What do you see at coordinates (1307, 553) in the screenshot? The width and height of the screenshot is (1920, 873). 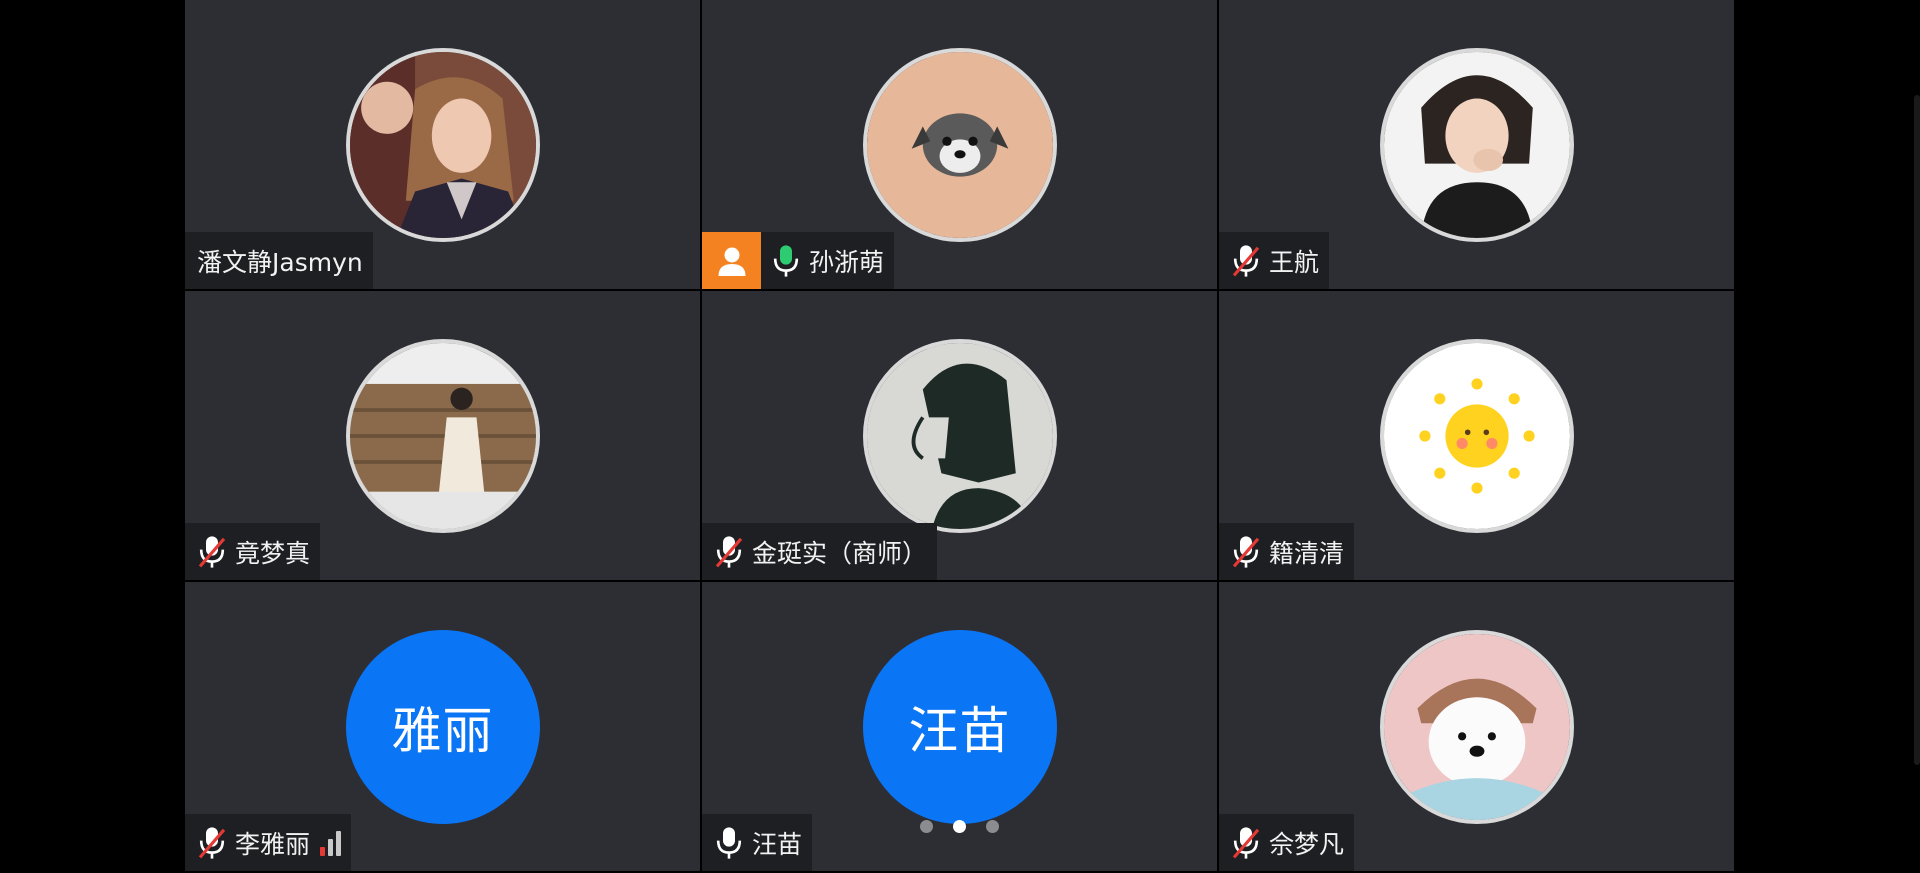 I see `participant-name: 籍清清` at bounding box center [1307, 553].